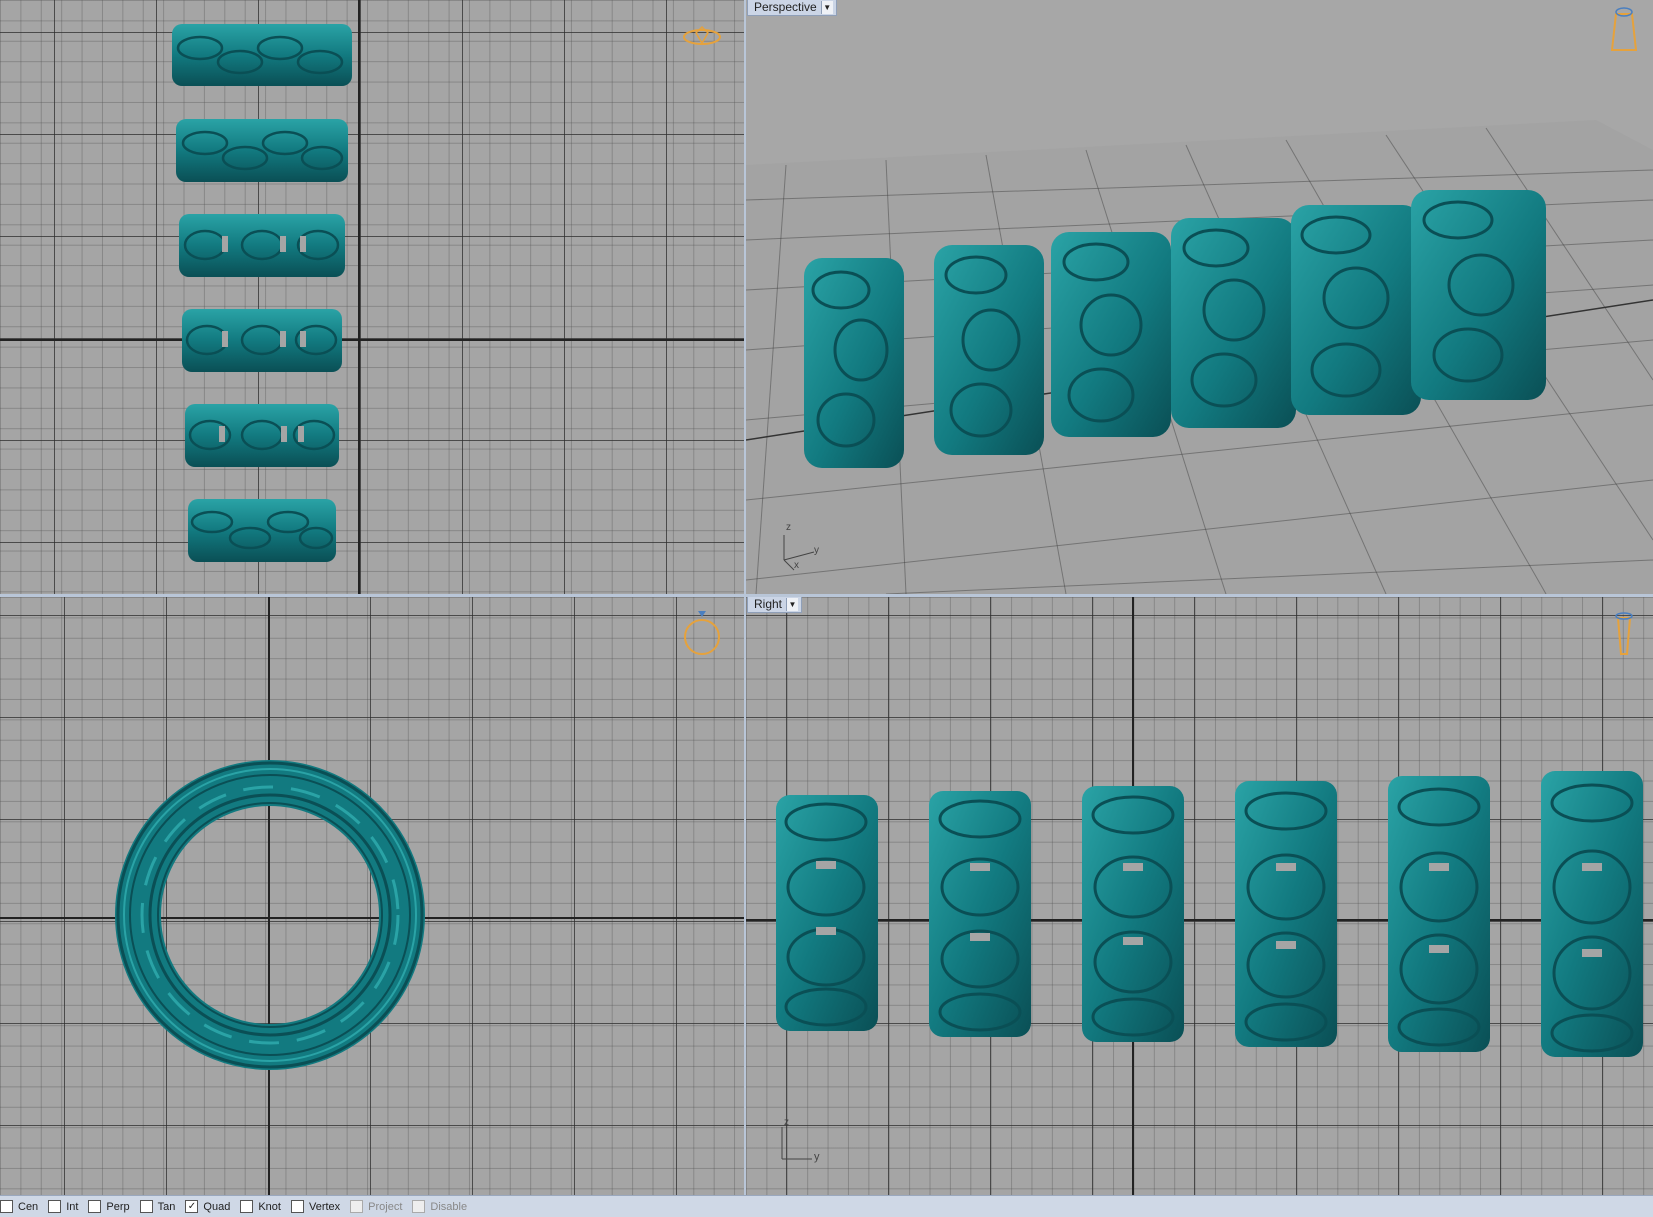 The height and width of the screenshot is (1217, 1653). Describe the element at coordinates (786, 1122) in the screenshot. I see `right-axis-z-label: z` at that location.